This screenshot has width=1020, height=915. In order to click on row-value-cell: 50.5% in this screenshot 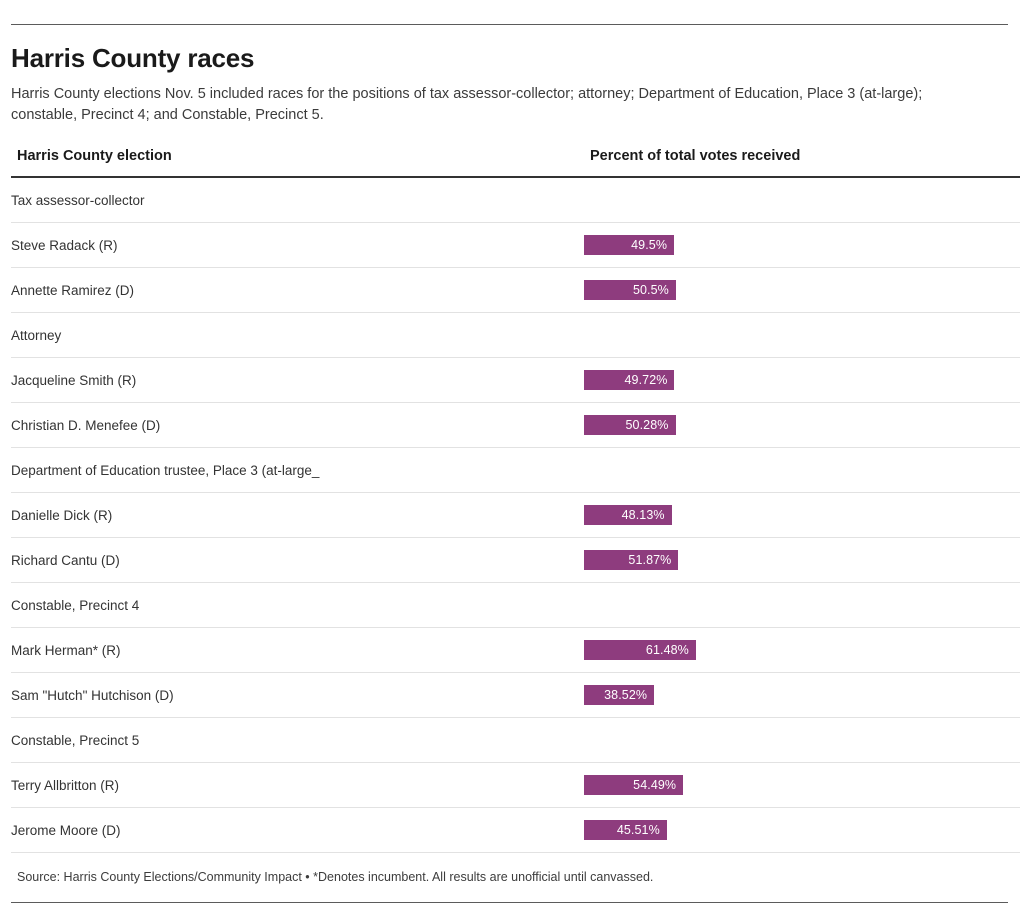, I will do `click(802, 290)`.